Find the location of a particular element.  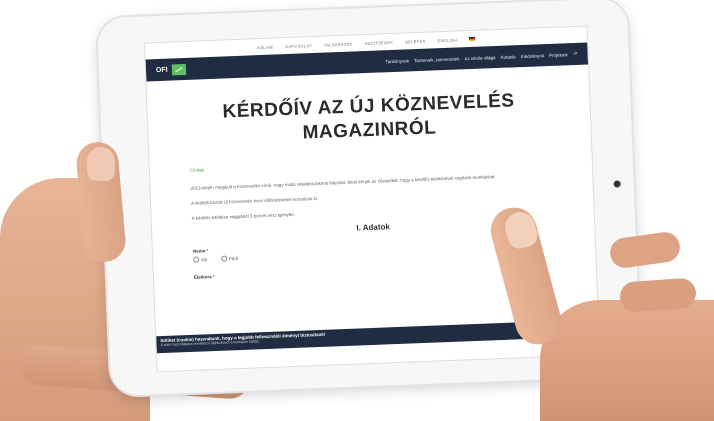

logo-text: OFI is located at coordinates (161, 70).